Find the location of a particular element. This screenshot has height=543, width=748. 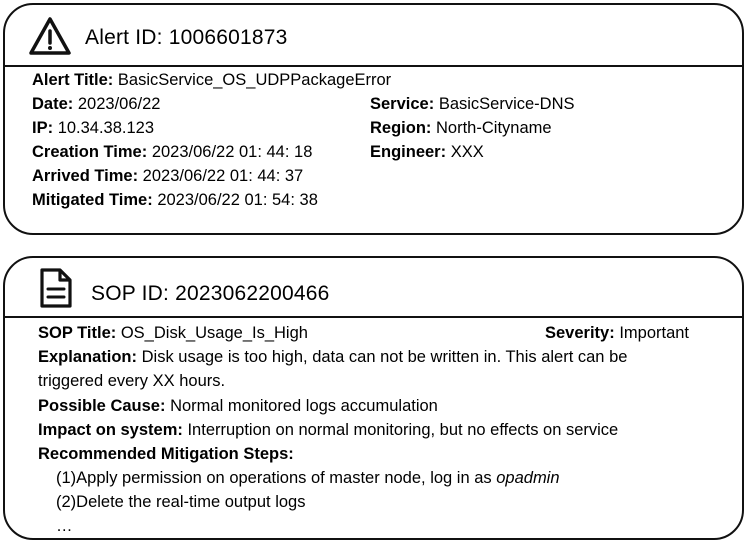

creation-time-row: Creation Time: 2023/06/22 01: 44: 18 is located at coordinates (172, 152).